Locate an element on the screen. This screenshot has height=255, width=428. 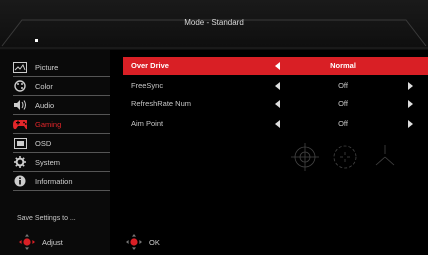
speaker-icon is located at coordinates (20, 105).